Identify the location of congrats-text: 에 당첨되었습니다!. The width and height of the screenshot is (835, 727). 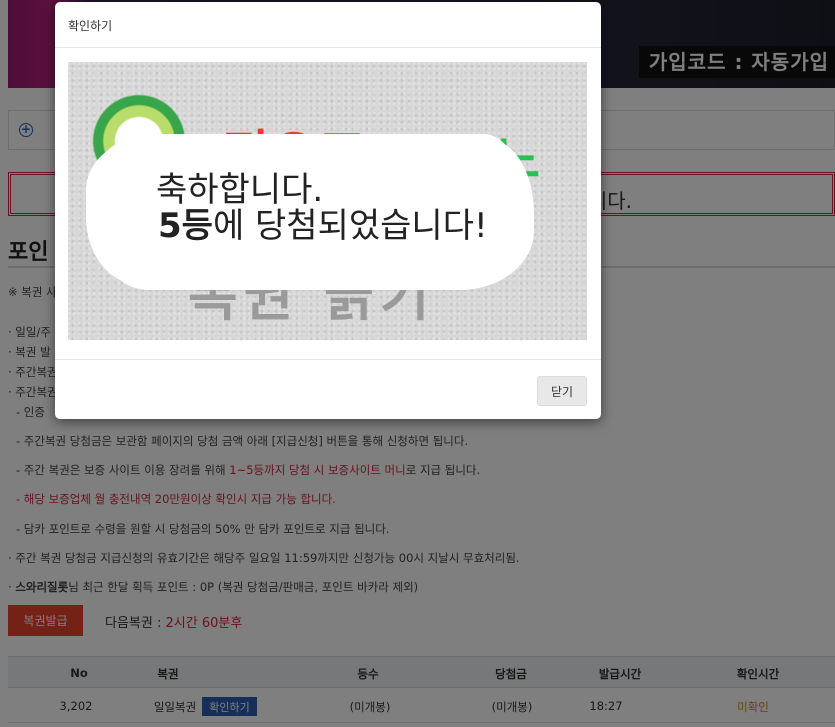
(350, 226).